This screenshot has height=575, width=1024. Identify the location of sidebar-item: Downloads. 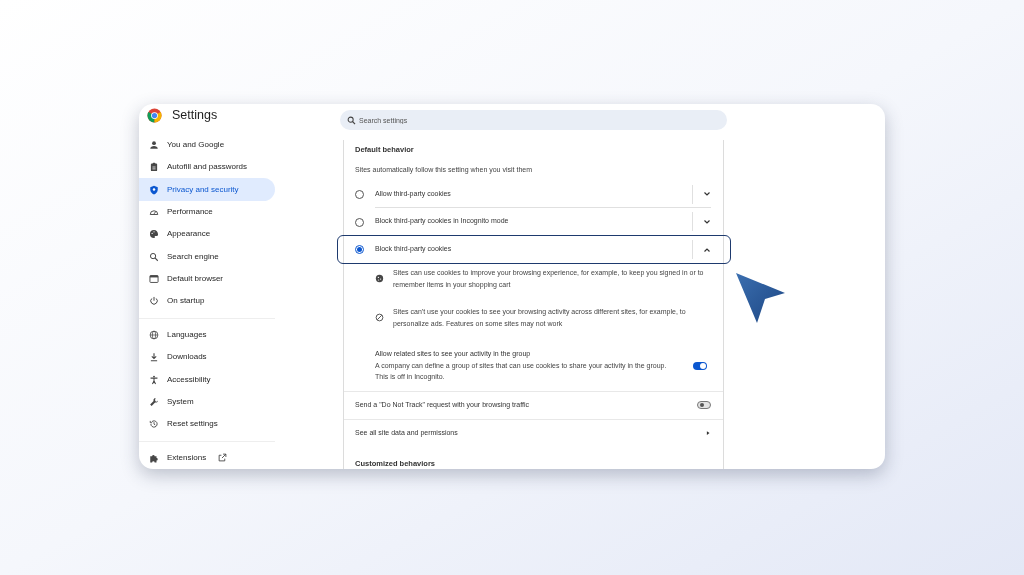
(207, 357).